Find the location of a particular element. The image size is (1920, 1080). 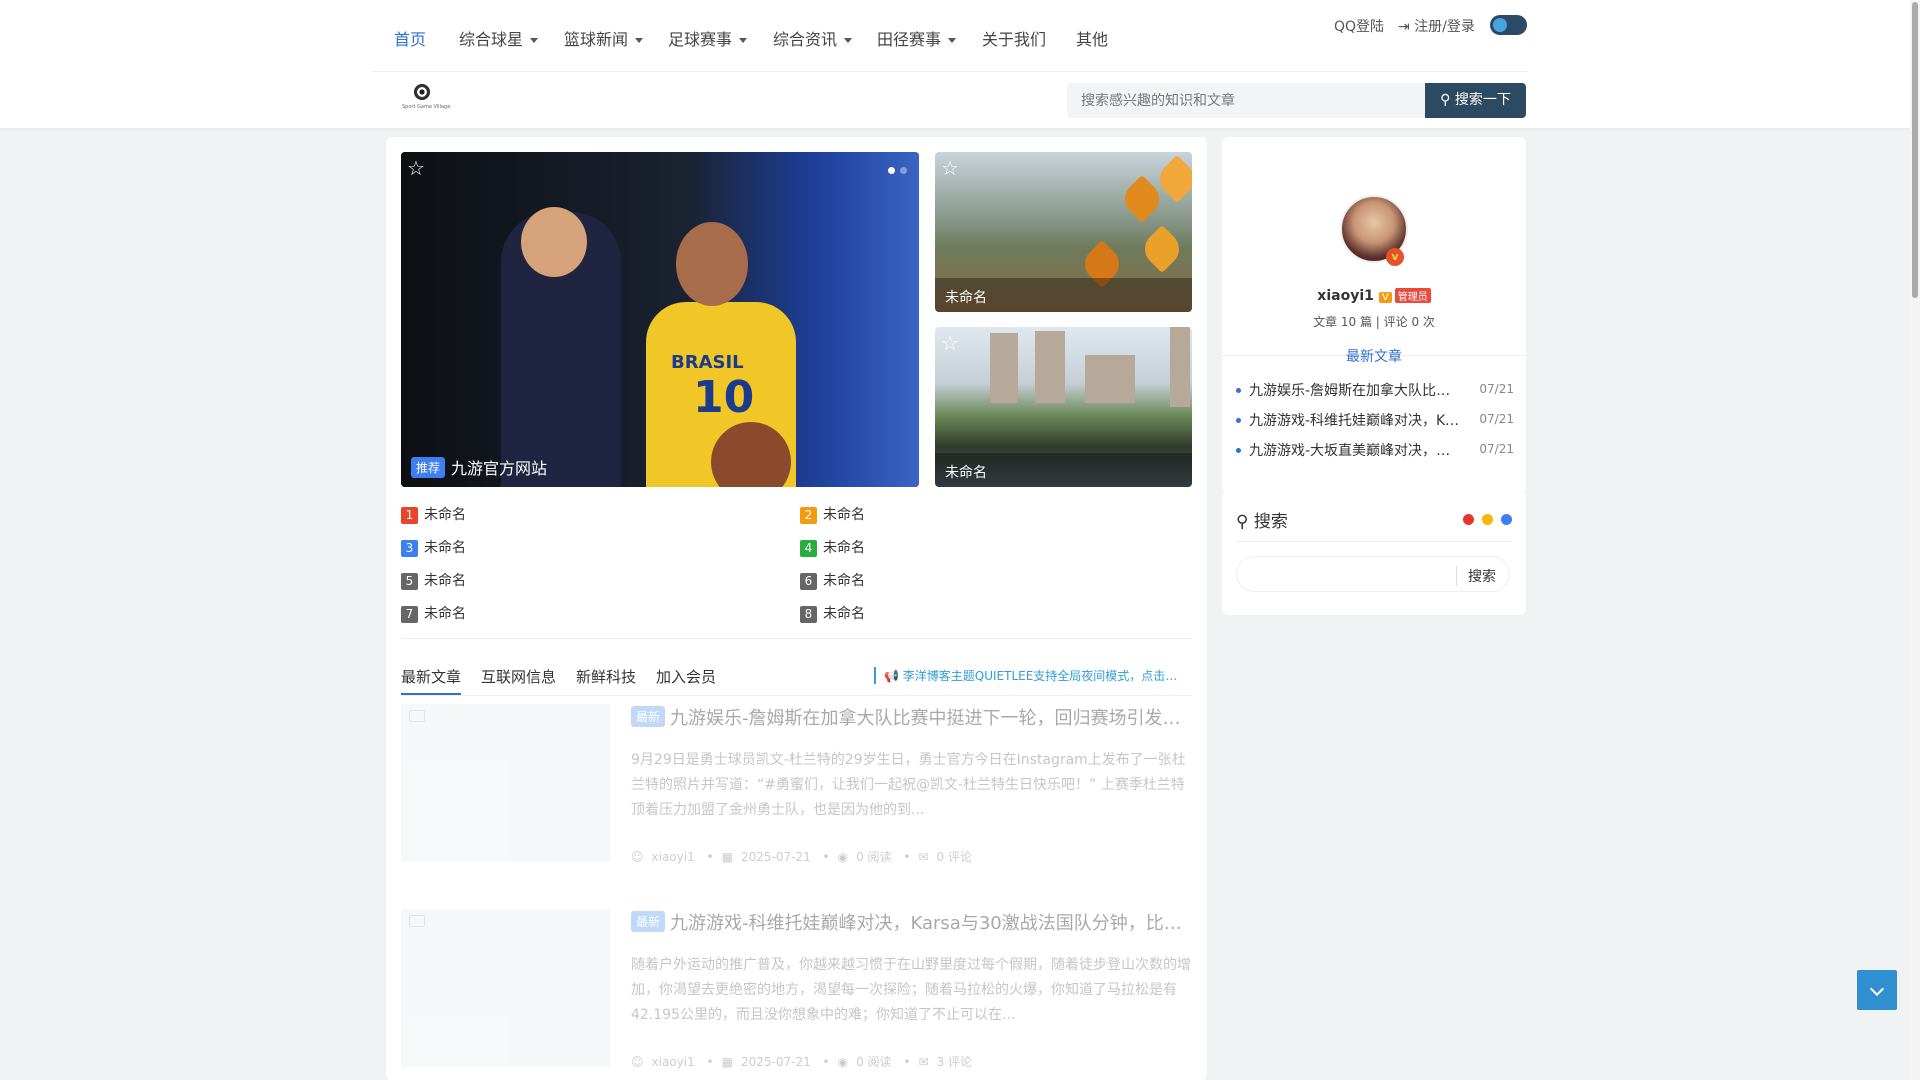

theme-toggle is located at coordinates (1508, 25).